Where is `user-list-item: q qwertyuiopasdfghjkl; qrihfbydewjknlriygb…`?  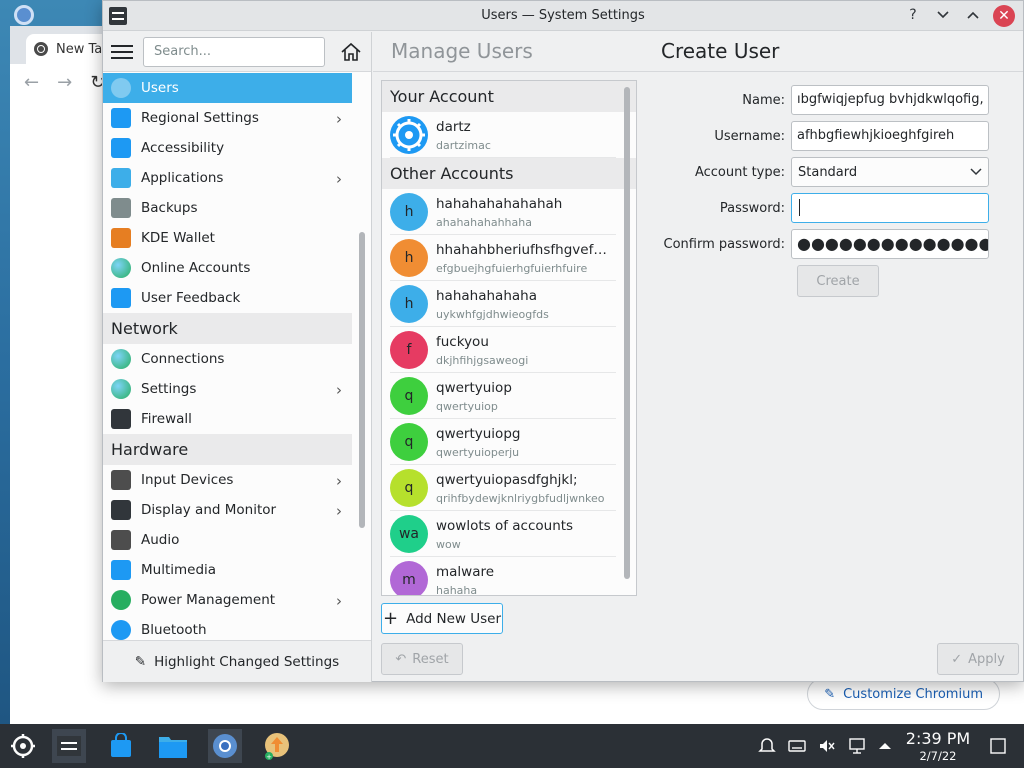 user-list-item: q qwertyuiopasdfghjkl; qrihfbydewjknlriygb… is located at coordinates (509, 488).